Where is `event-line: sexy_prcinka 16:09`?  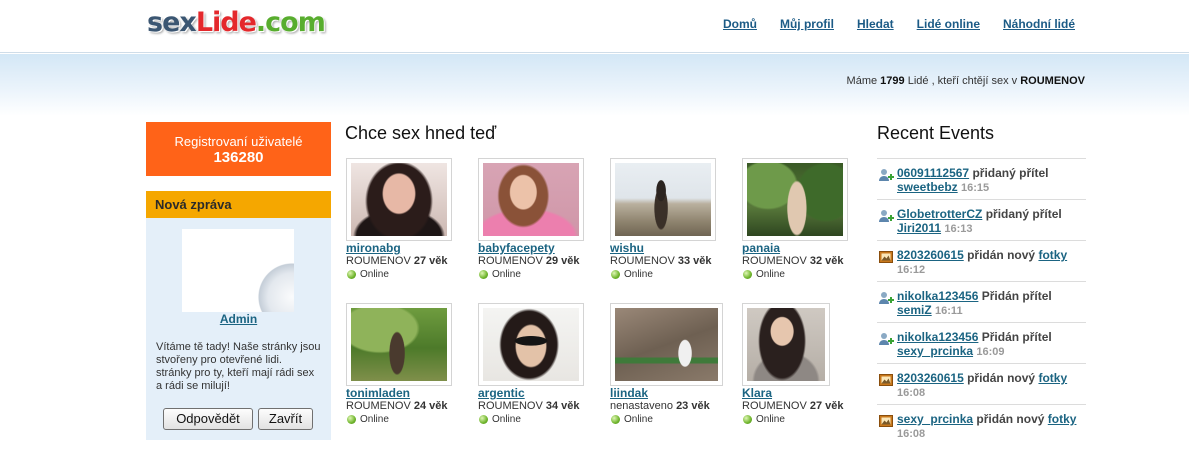
event-line: sexy_prcinka 16:09 is located at coordinates (991, 351).